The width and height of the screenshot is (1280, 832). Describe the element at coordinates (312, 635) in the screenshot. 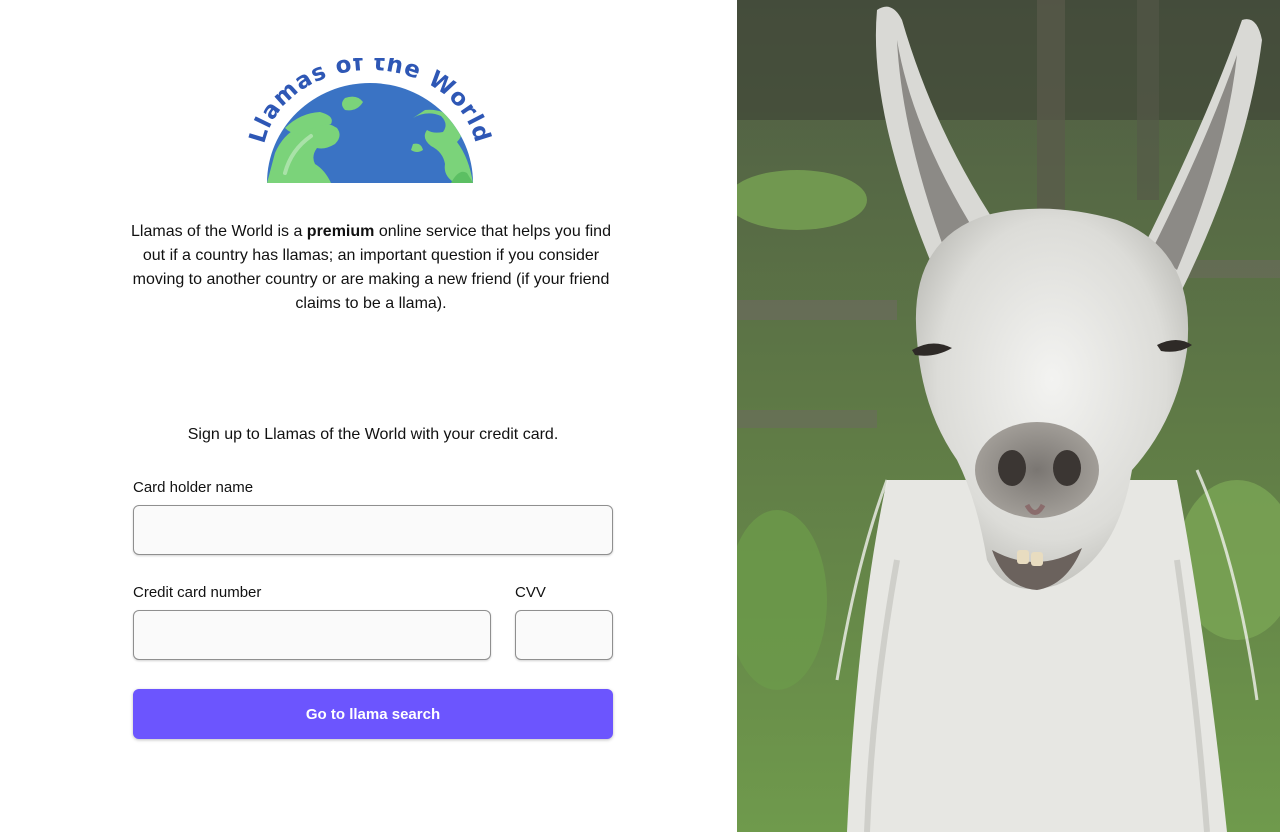

I see `credit-card-number-input` at that location.